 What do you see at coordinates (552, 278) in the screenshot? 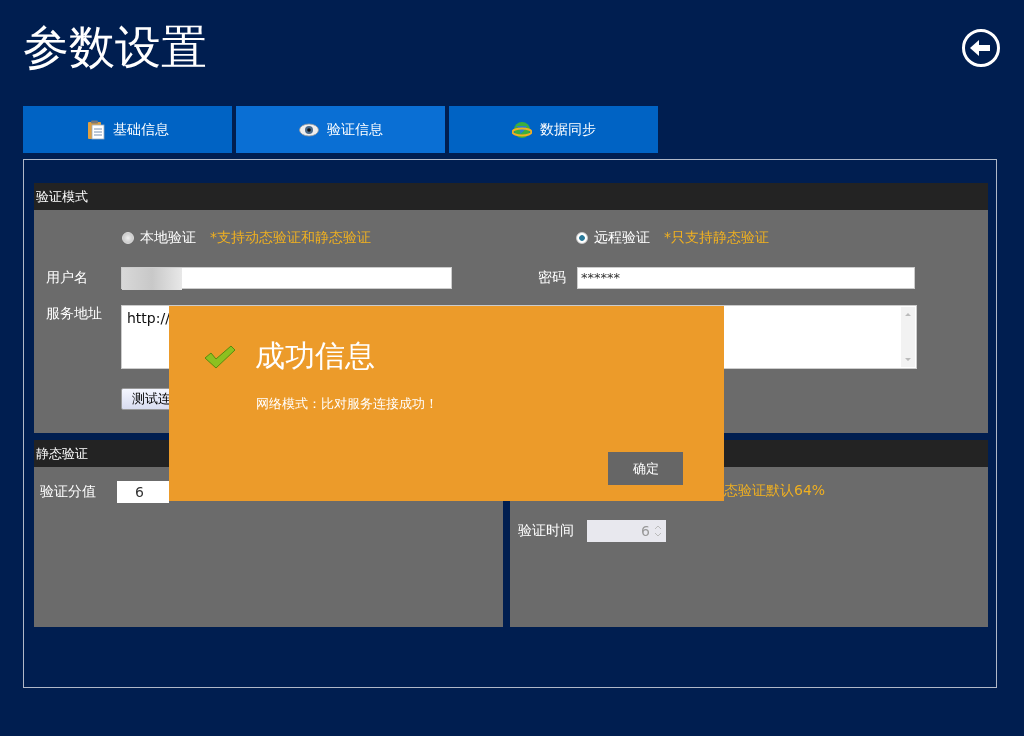
I see `field-label: 密码` at bounding box center [552, 278].